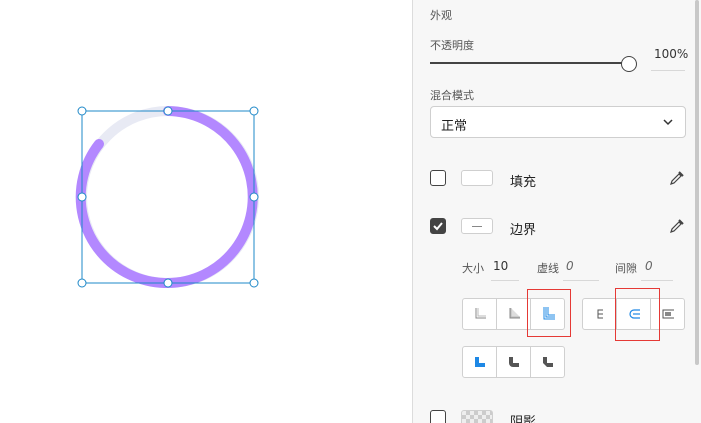 The height and width of the screenshot is (423, 701). Describe the element at coordinates (668, 122) in the screenshot. I see `chevron-down-icon` at that location.